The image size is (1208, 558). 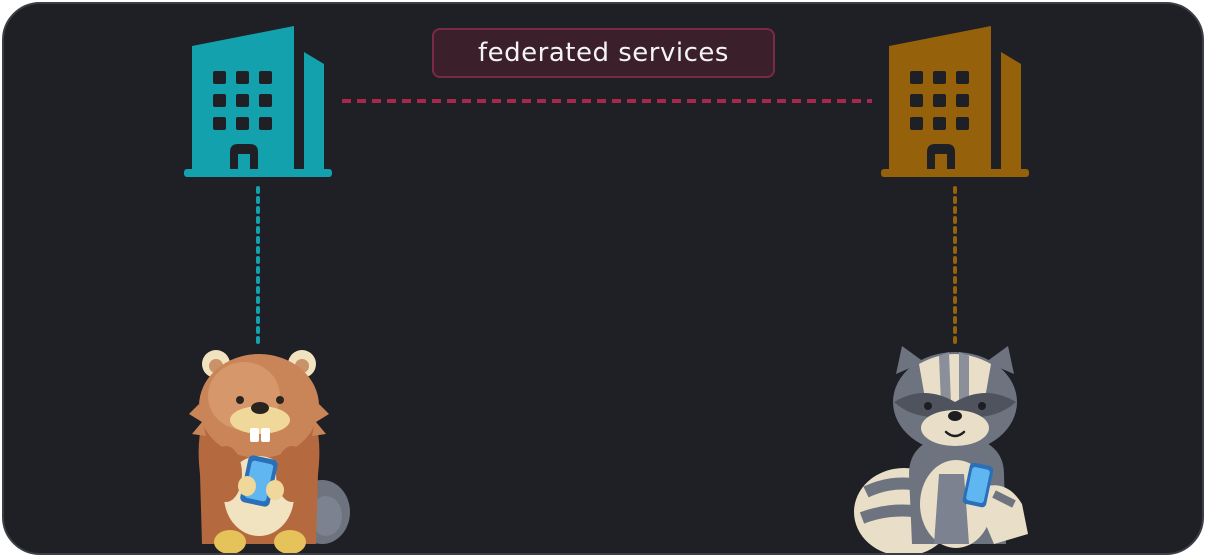 I want to click on server-left-building-icon, so click(x=258, y=101).